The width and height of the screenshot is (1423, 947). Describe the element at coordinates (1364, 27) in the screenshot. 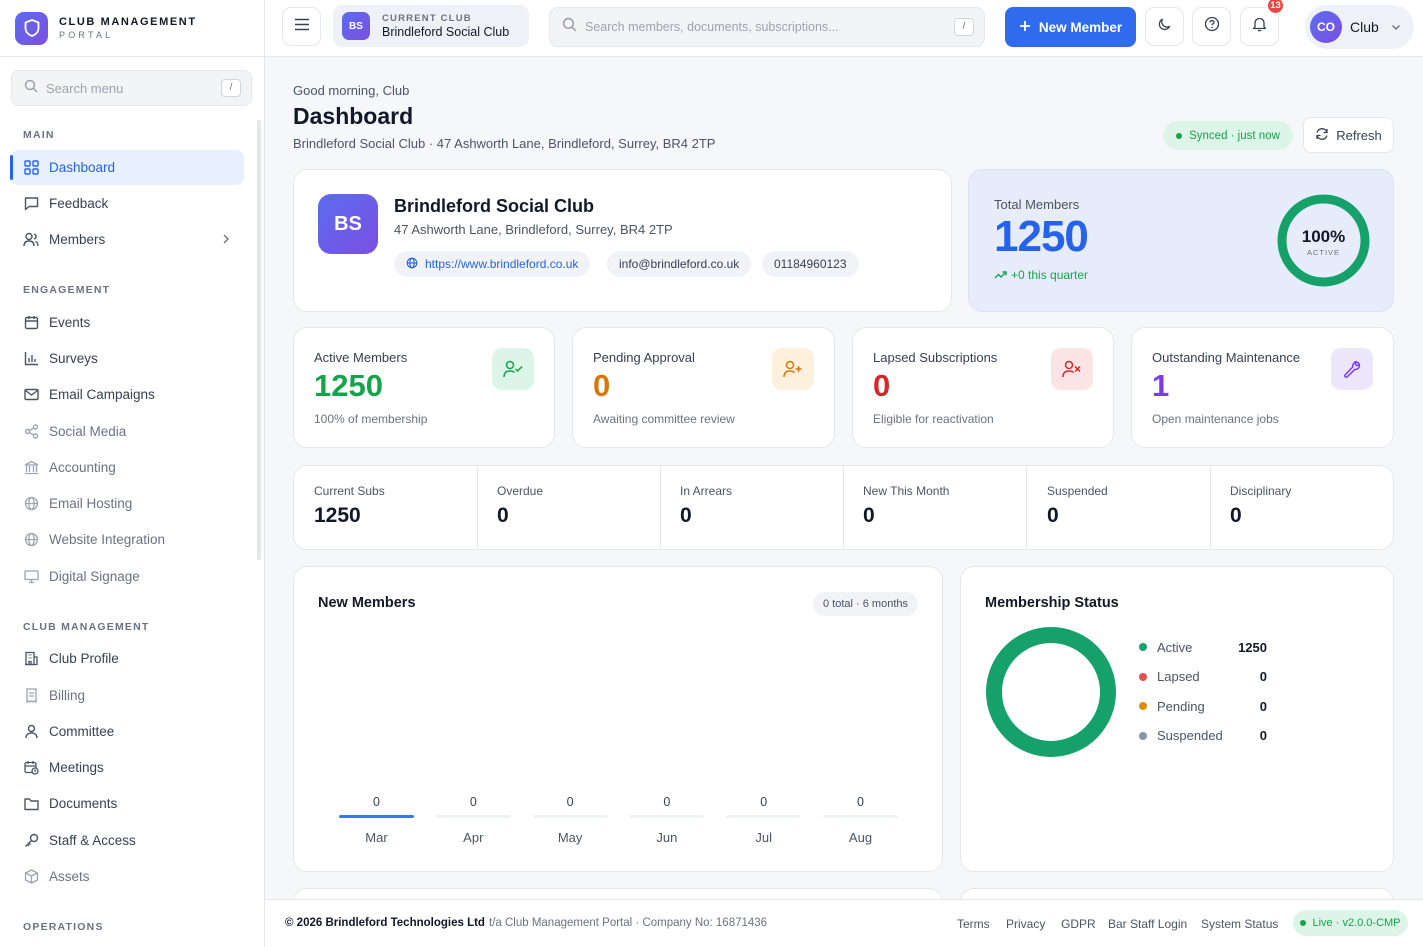

I see `user-name: Club` at that location.